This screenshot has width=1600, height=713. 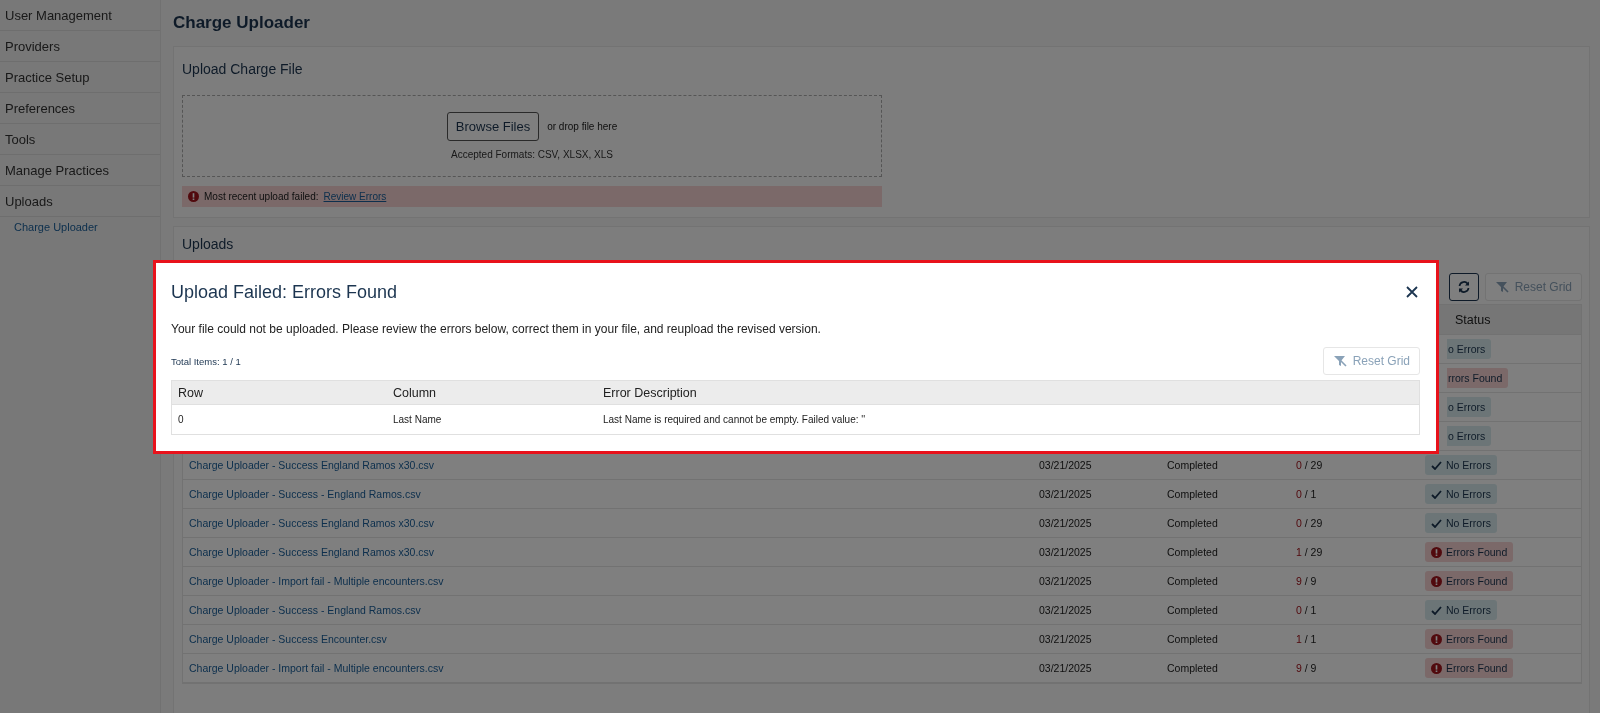 What do you see at coordinates (242, 23) in the screenshot?
I see `page-title: Charge Uploader` at bounding box center [242, 23].